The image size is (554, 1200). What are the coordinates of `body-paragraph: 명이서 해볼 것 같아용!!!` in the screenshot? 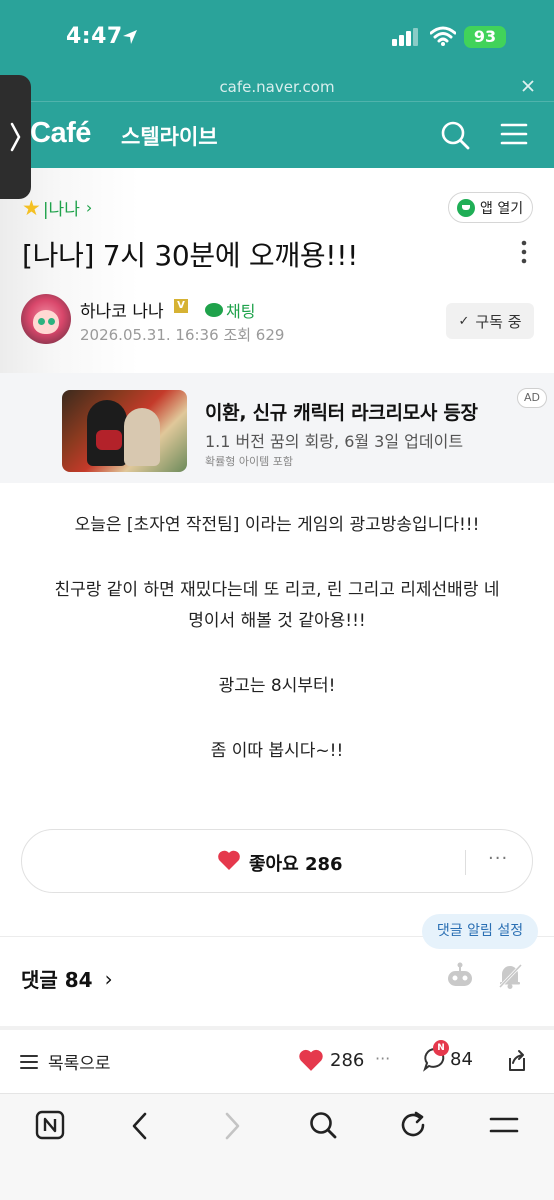 It's located at (277, 621).